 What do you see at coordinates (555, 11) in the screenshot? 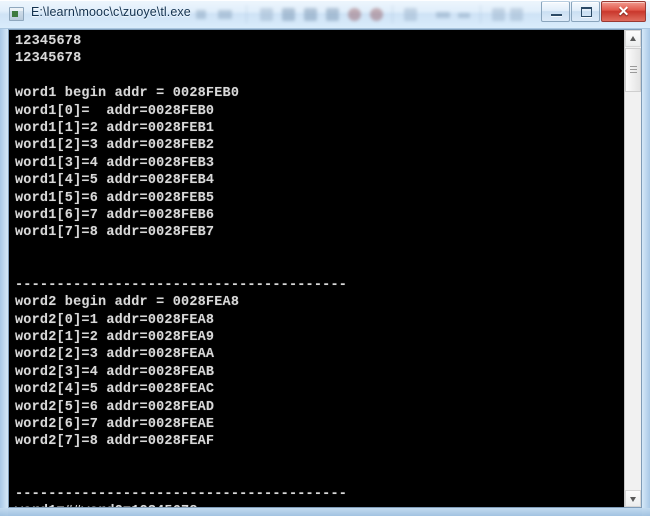
I see `minimize-button` at bounding box center [555, 11].